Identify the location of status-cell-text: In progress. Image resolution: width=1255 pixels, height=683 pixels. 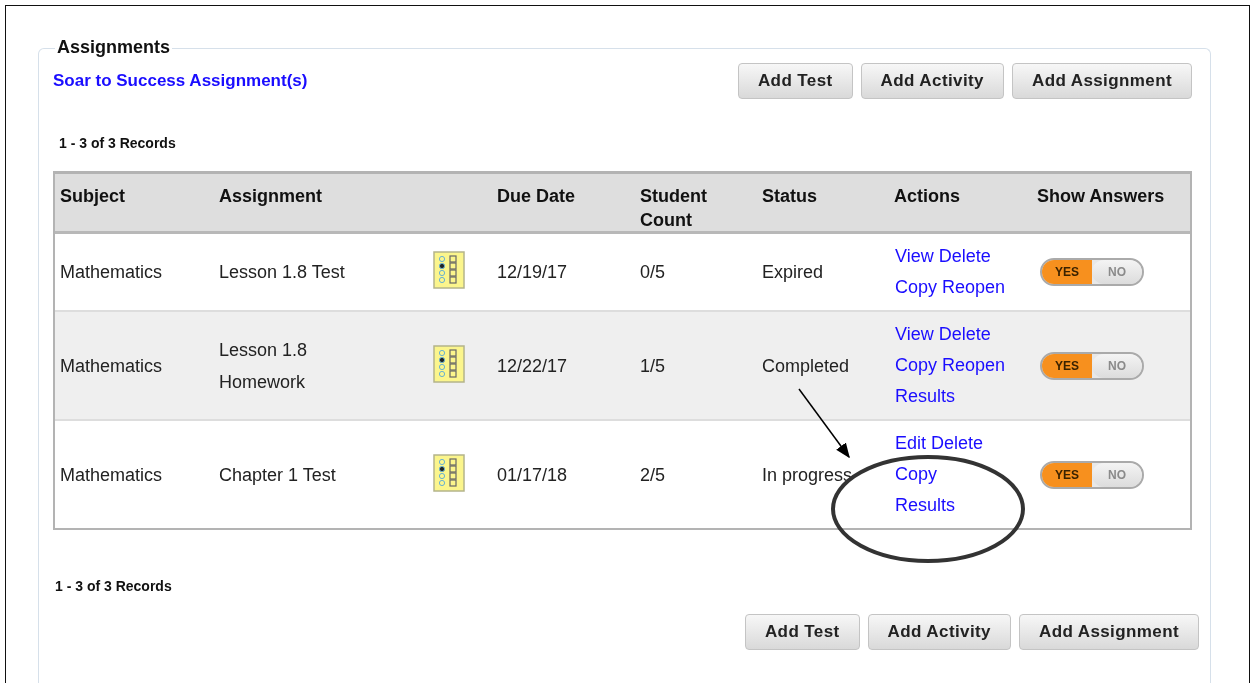
(807, 475).